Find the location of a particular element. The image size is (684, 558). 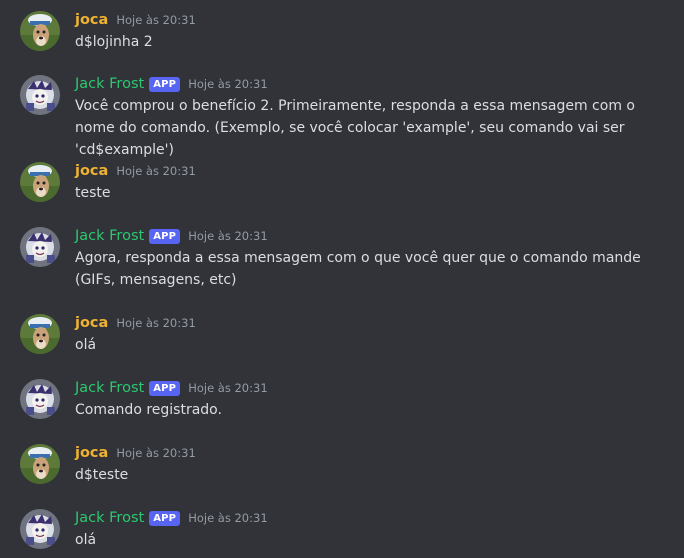

message: joca Hoje às 20:31 teste is located at coordinates (342, 182).